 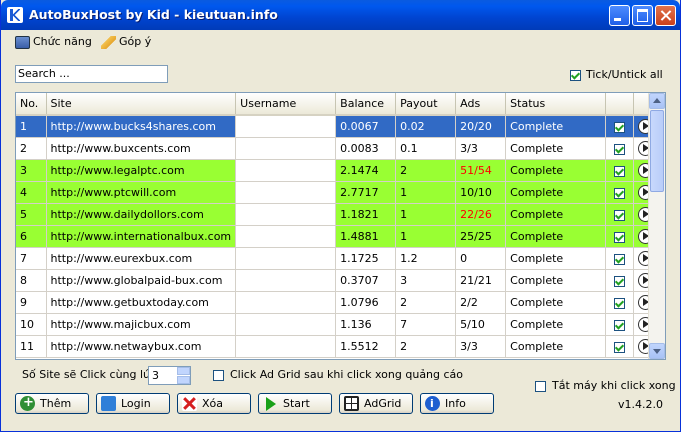 What do you see at coordinates (657, 101) in the screenshot?
I see `scroll-up-button` at bounding box center [657, 101].